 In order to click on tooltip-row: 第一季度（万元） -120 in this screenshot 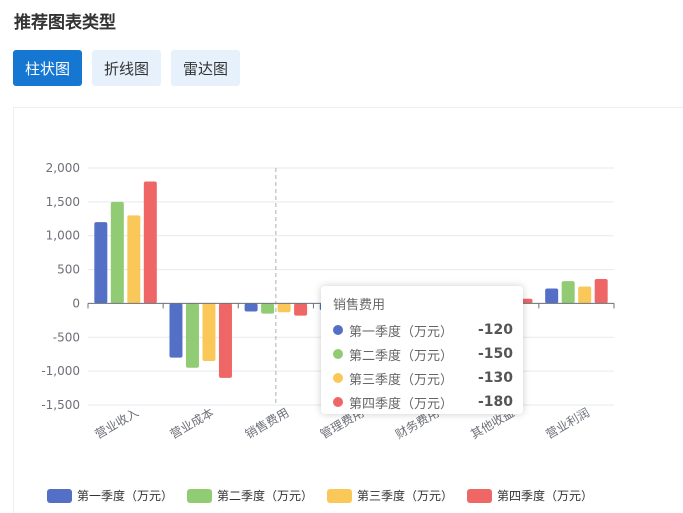, I will do `click(423, 330)`.